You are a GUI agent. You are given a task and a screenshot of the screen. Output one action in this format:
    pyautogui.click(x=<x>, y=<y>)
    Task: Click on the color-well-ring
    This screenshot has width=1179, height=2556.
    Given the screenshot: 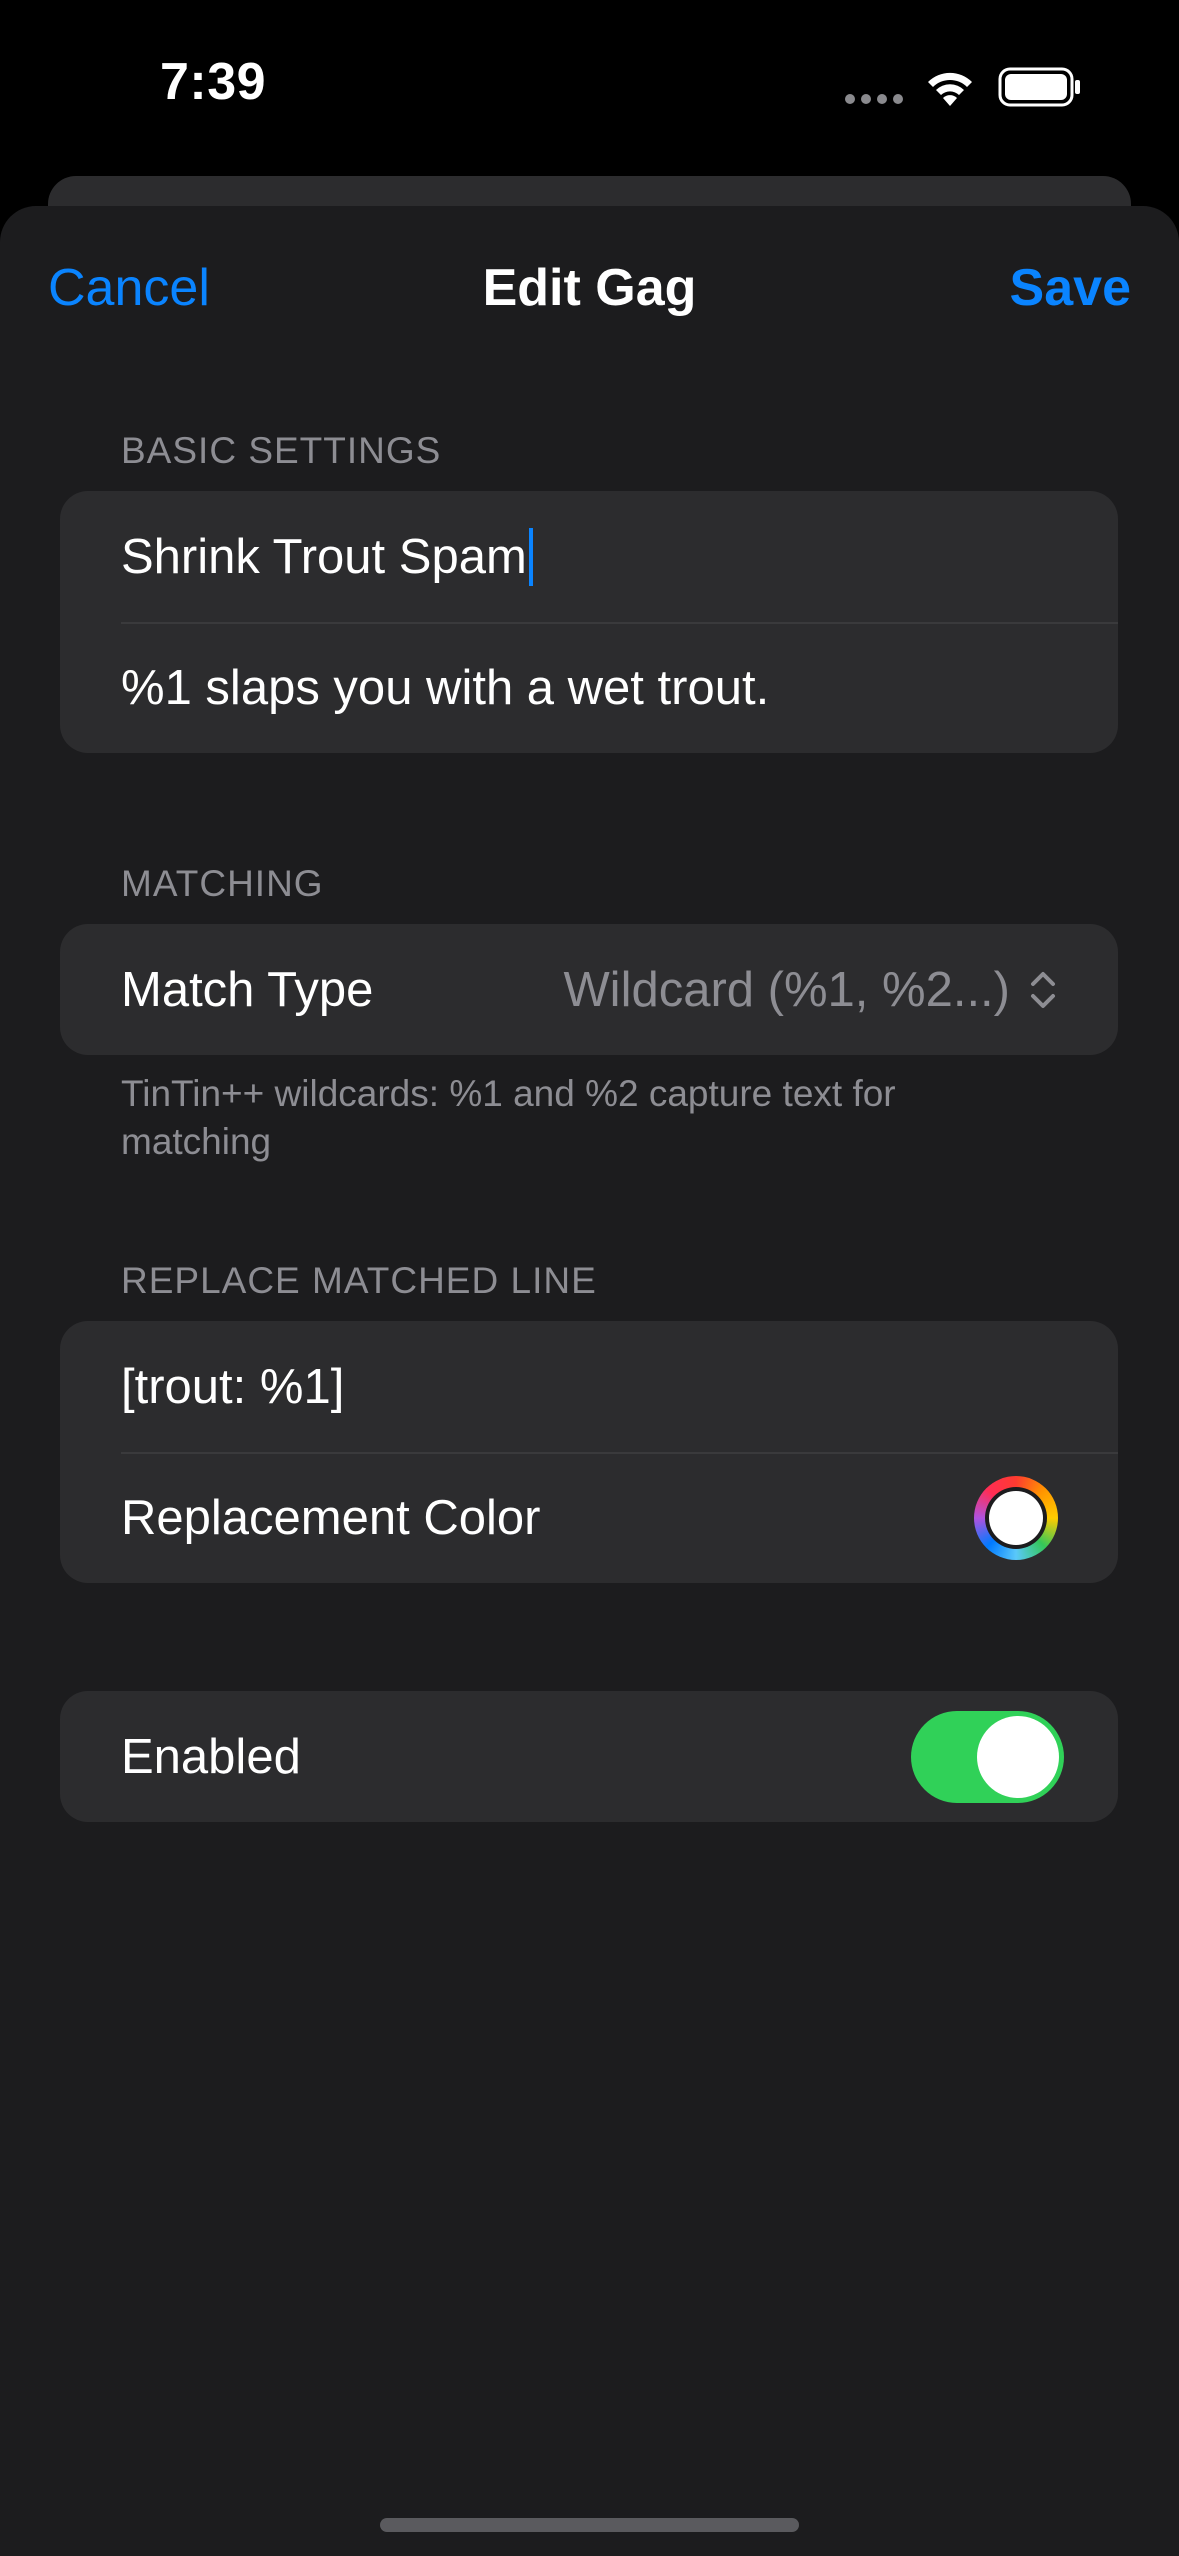 What is the action you would take?
    pyautogui.click(x=1016, y=1518)
    